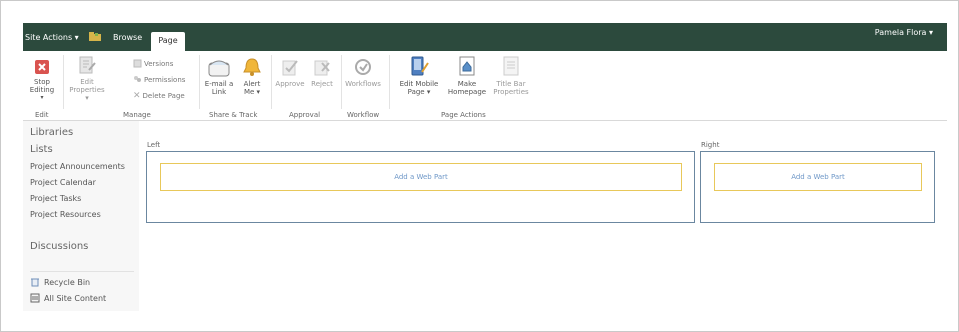 This screenshot has width=959, height=332. What do you see at coordinates (87, 82) in the screenshot?
I see `edit-properties-label-1: Edit` at bounding box center [87, 82].